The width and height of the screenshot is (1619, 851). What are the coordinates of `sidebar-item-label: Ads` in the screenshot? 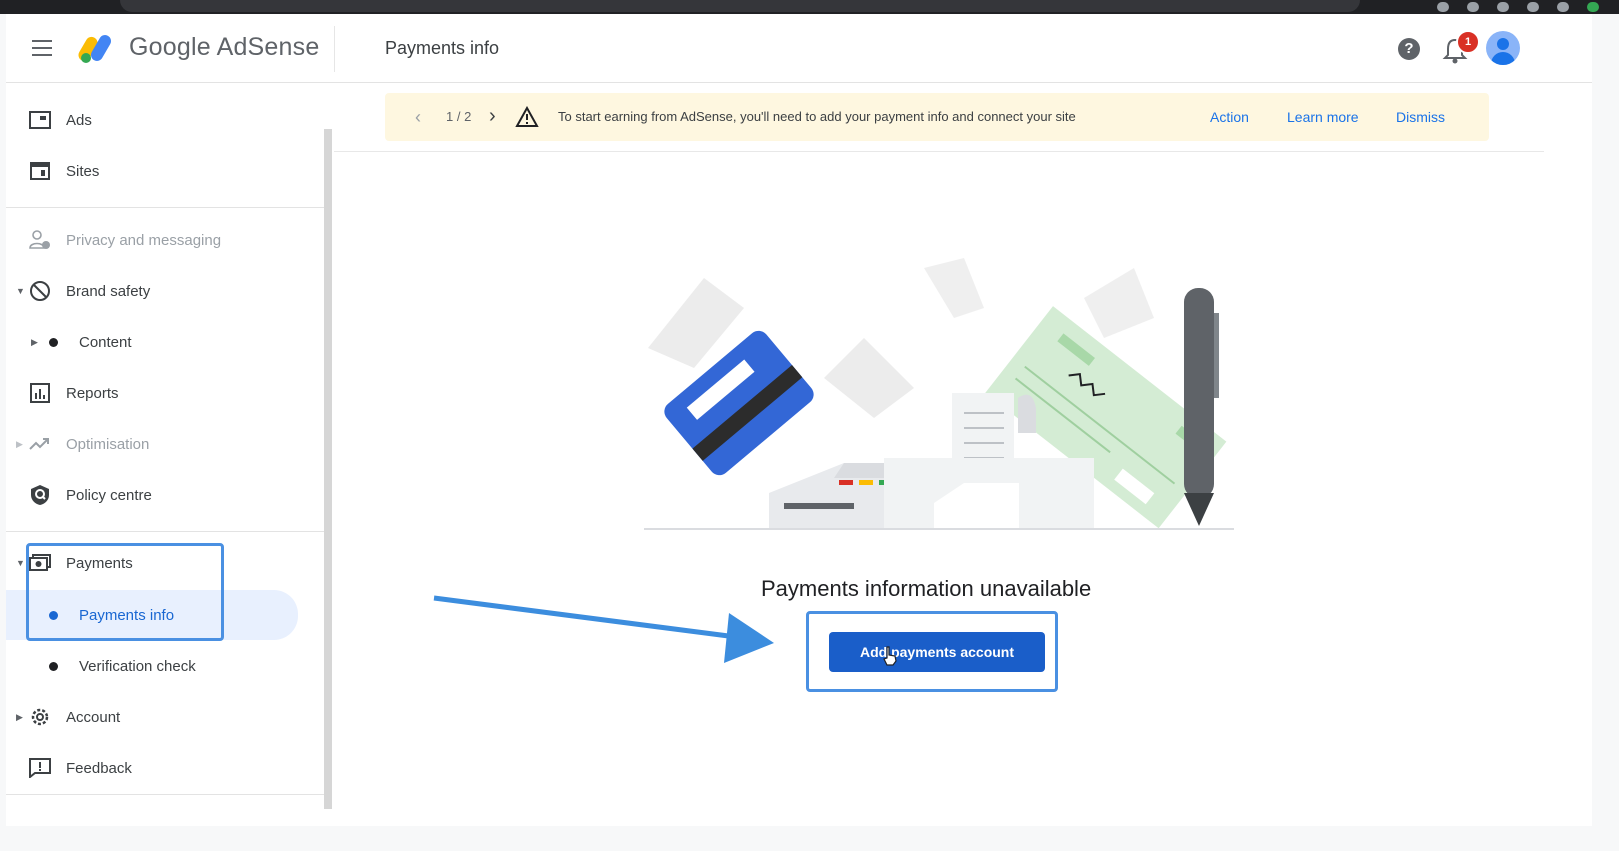 It's located at (79, 120).